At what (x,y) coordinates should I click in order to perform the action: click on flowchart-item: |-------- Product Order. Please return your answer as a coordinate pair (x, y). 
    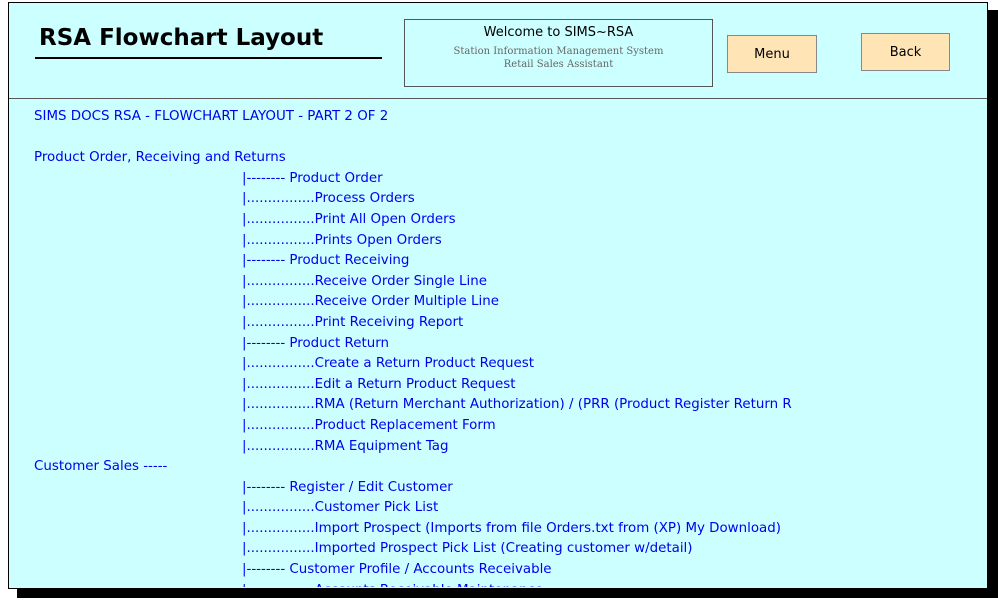
    Looking at the image, I should click on (312, 178).